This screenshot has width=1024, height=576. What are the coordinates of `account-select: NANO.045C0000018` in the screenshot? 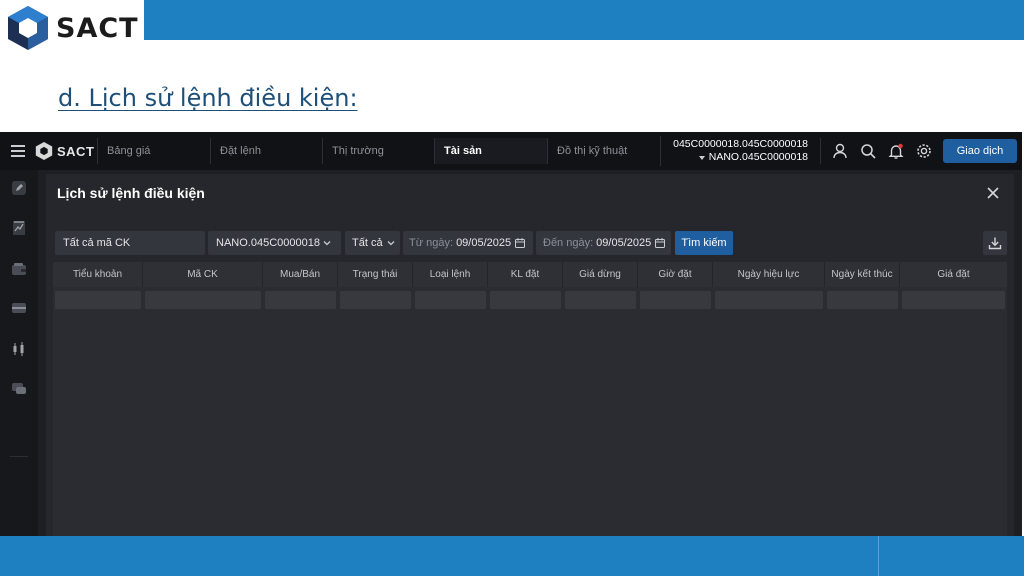 It's located at (274, 243).